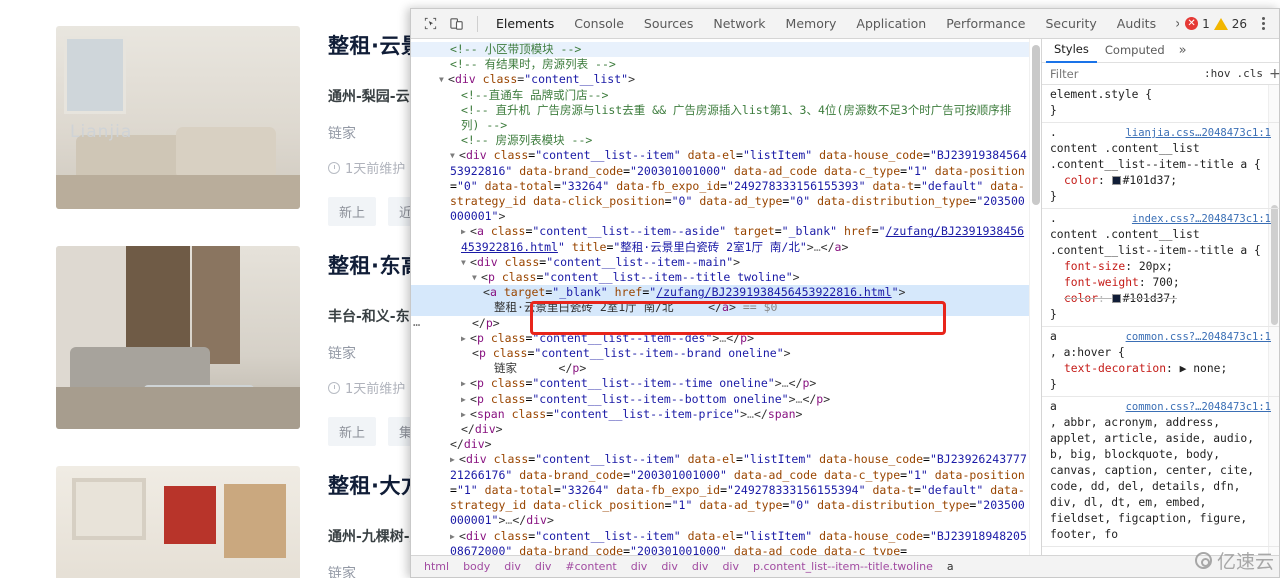  What do you see at coordinates (1136, 23) in the screenshot?
I see `tab-audits: Audits` at bounding box center [1136, 23].